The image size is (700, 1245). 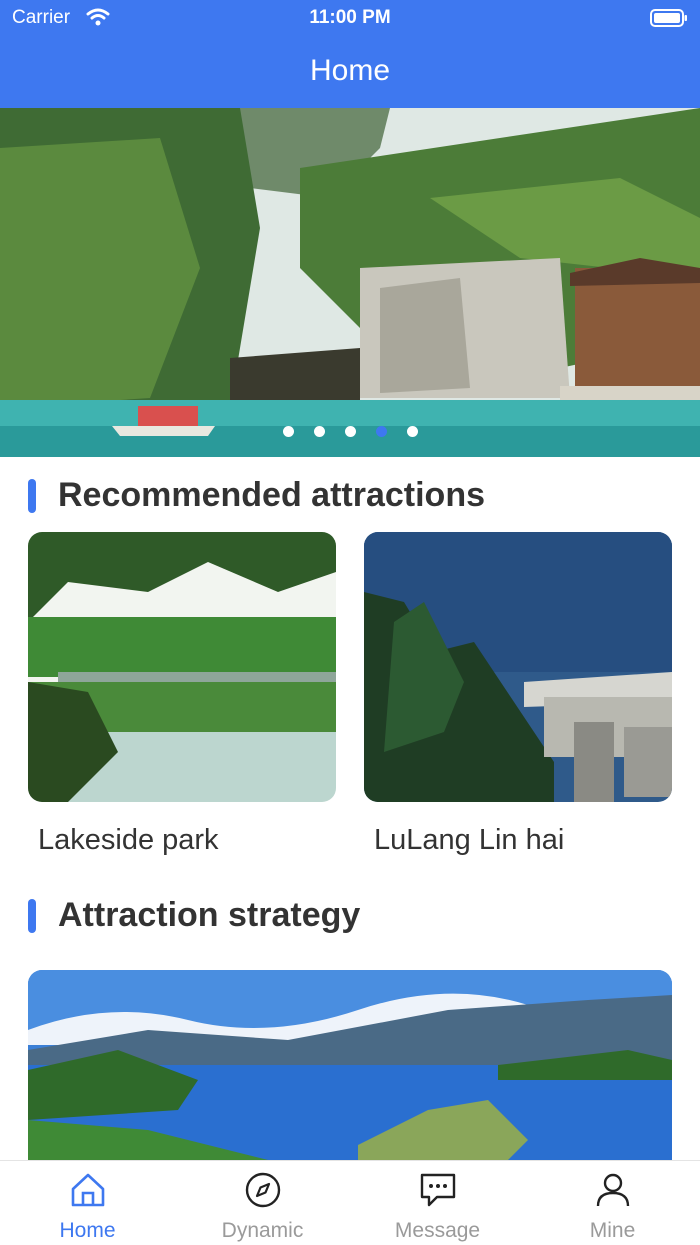 What do you see at coordinates (87, 1230) in the screenshot?
I see `tab-home-label: Home` at bounding box center [87, 1230].